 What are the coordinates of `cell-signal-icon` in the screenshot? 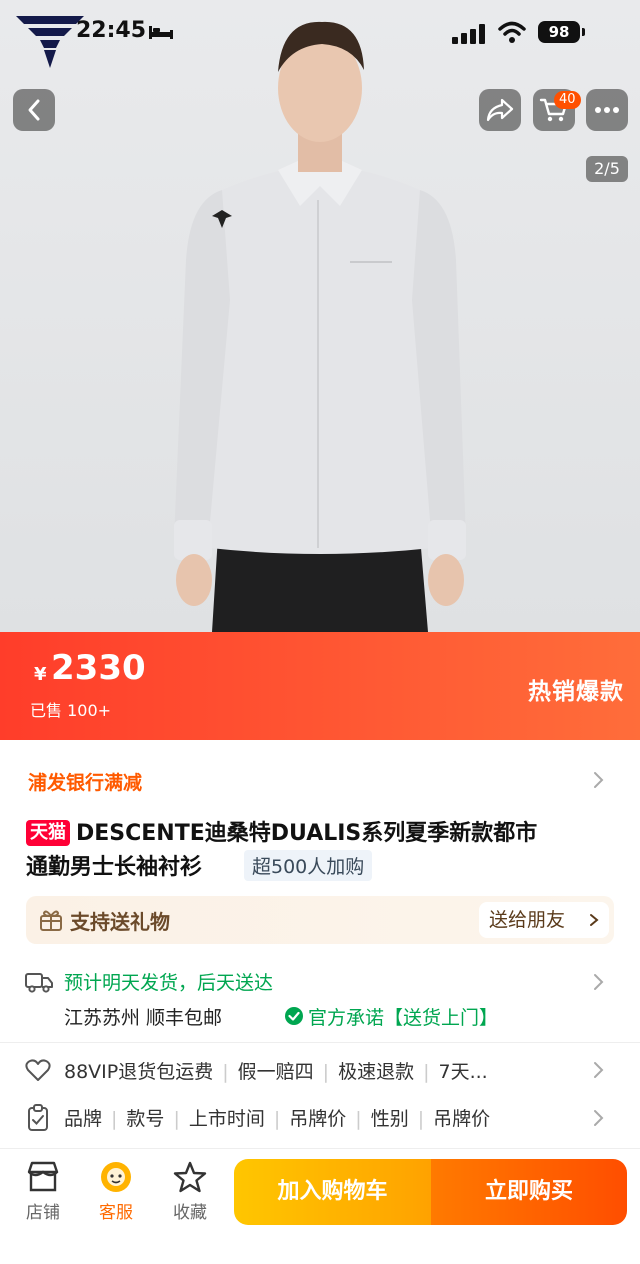 It's located at (468, 34).